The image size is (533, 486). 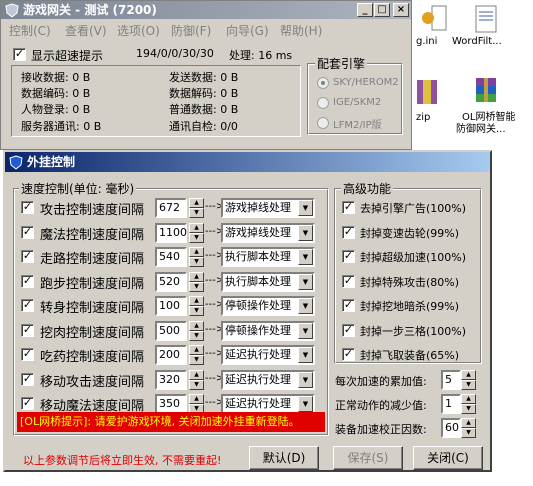 What do you see at coordinates (429, 92) in the screenshot?
I see `zip-file-icon` at bounding box center [429, 92].